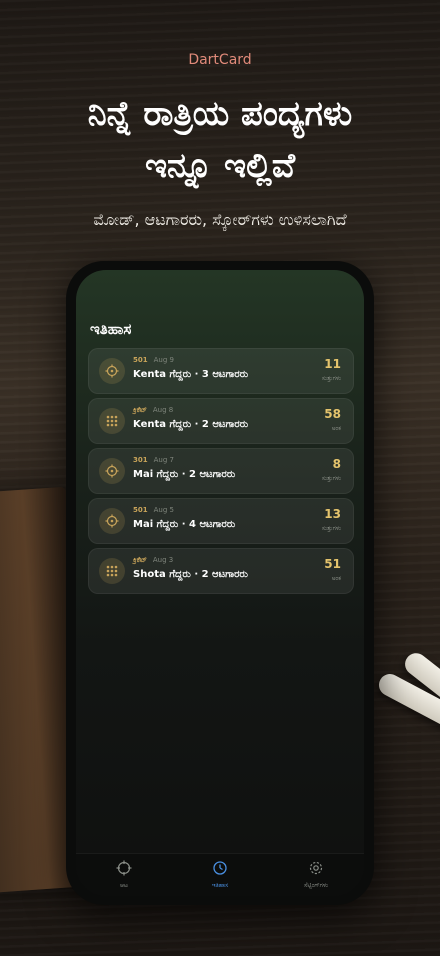 The height and width of the screenshot is (956, 440). Describe the element at coordinates (111, 329) in the screenshot. I see `page-title: ಇತಿಹಾಸ` at that location.